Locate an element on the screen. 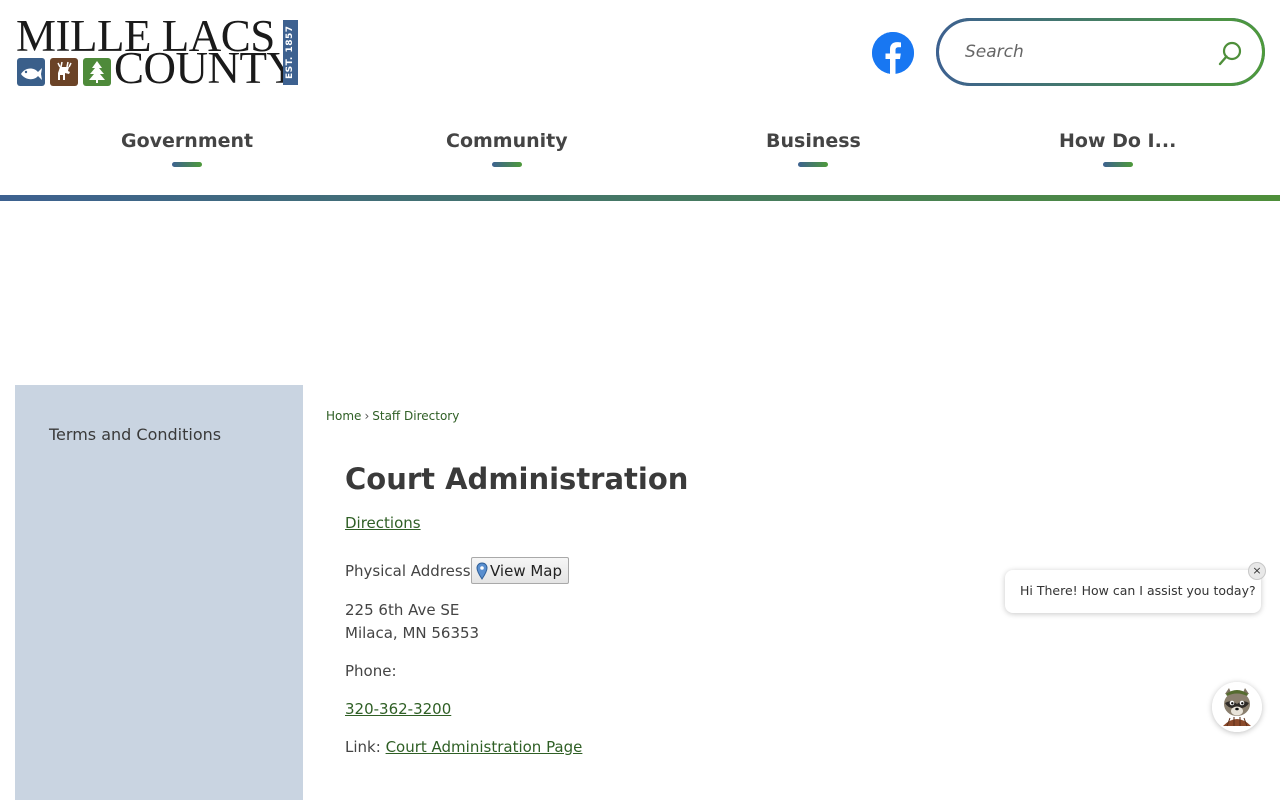 The height and width of the screenshot is (800, 1280). breadcrumb-staff-directory: Staff Directory is located at coordinates (415, 416).